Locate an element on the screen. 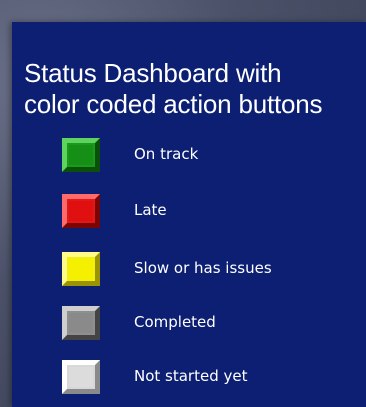 This screenshot has height=407, width=366. title-line-1: Status Dashboard with is located at coordinates (153, 73).